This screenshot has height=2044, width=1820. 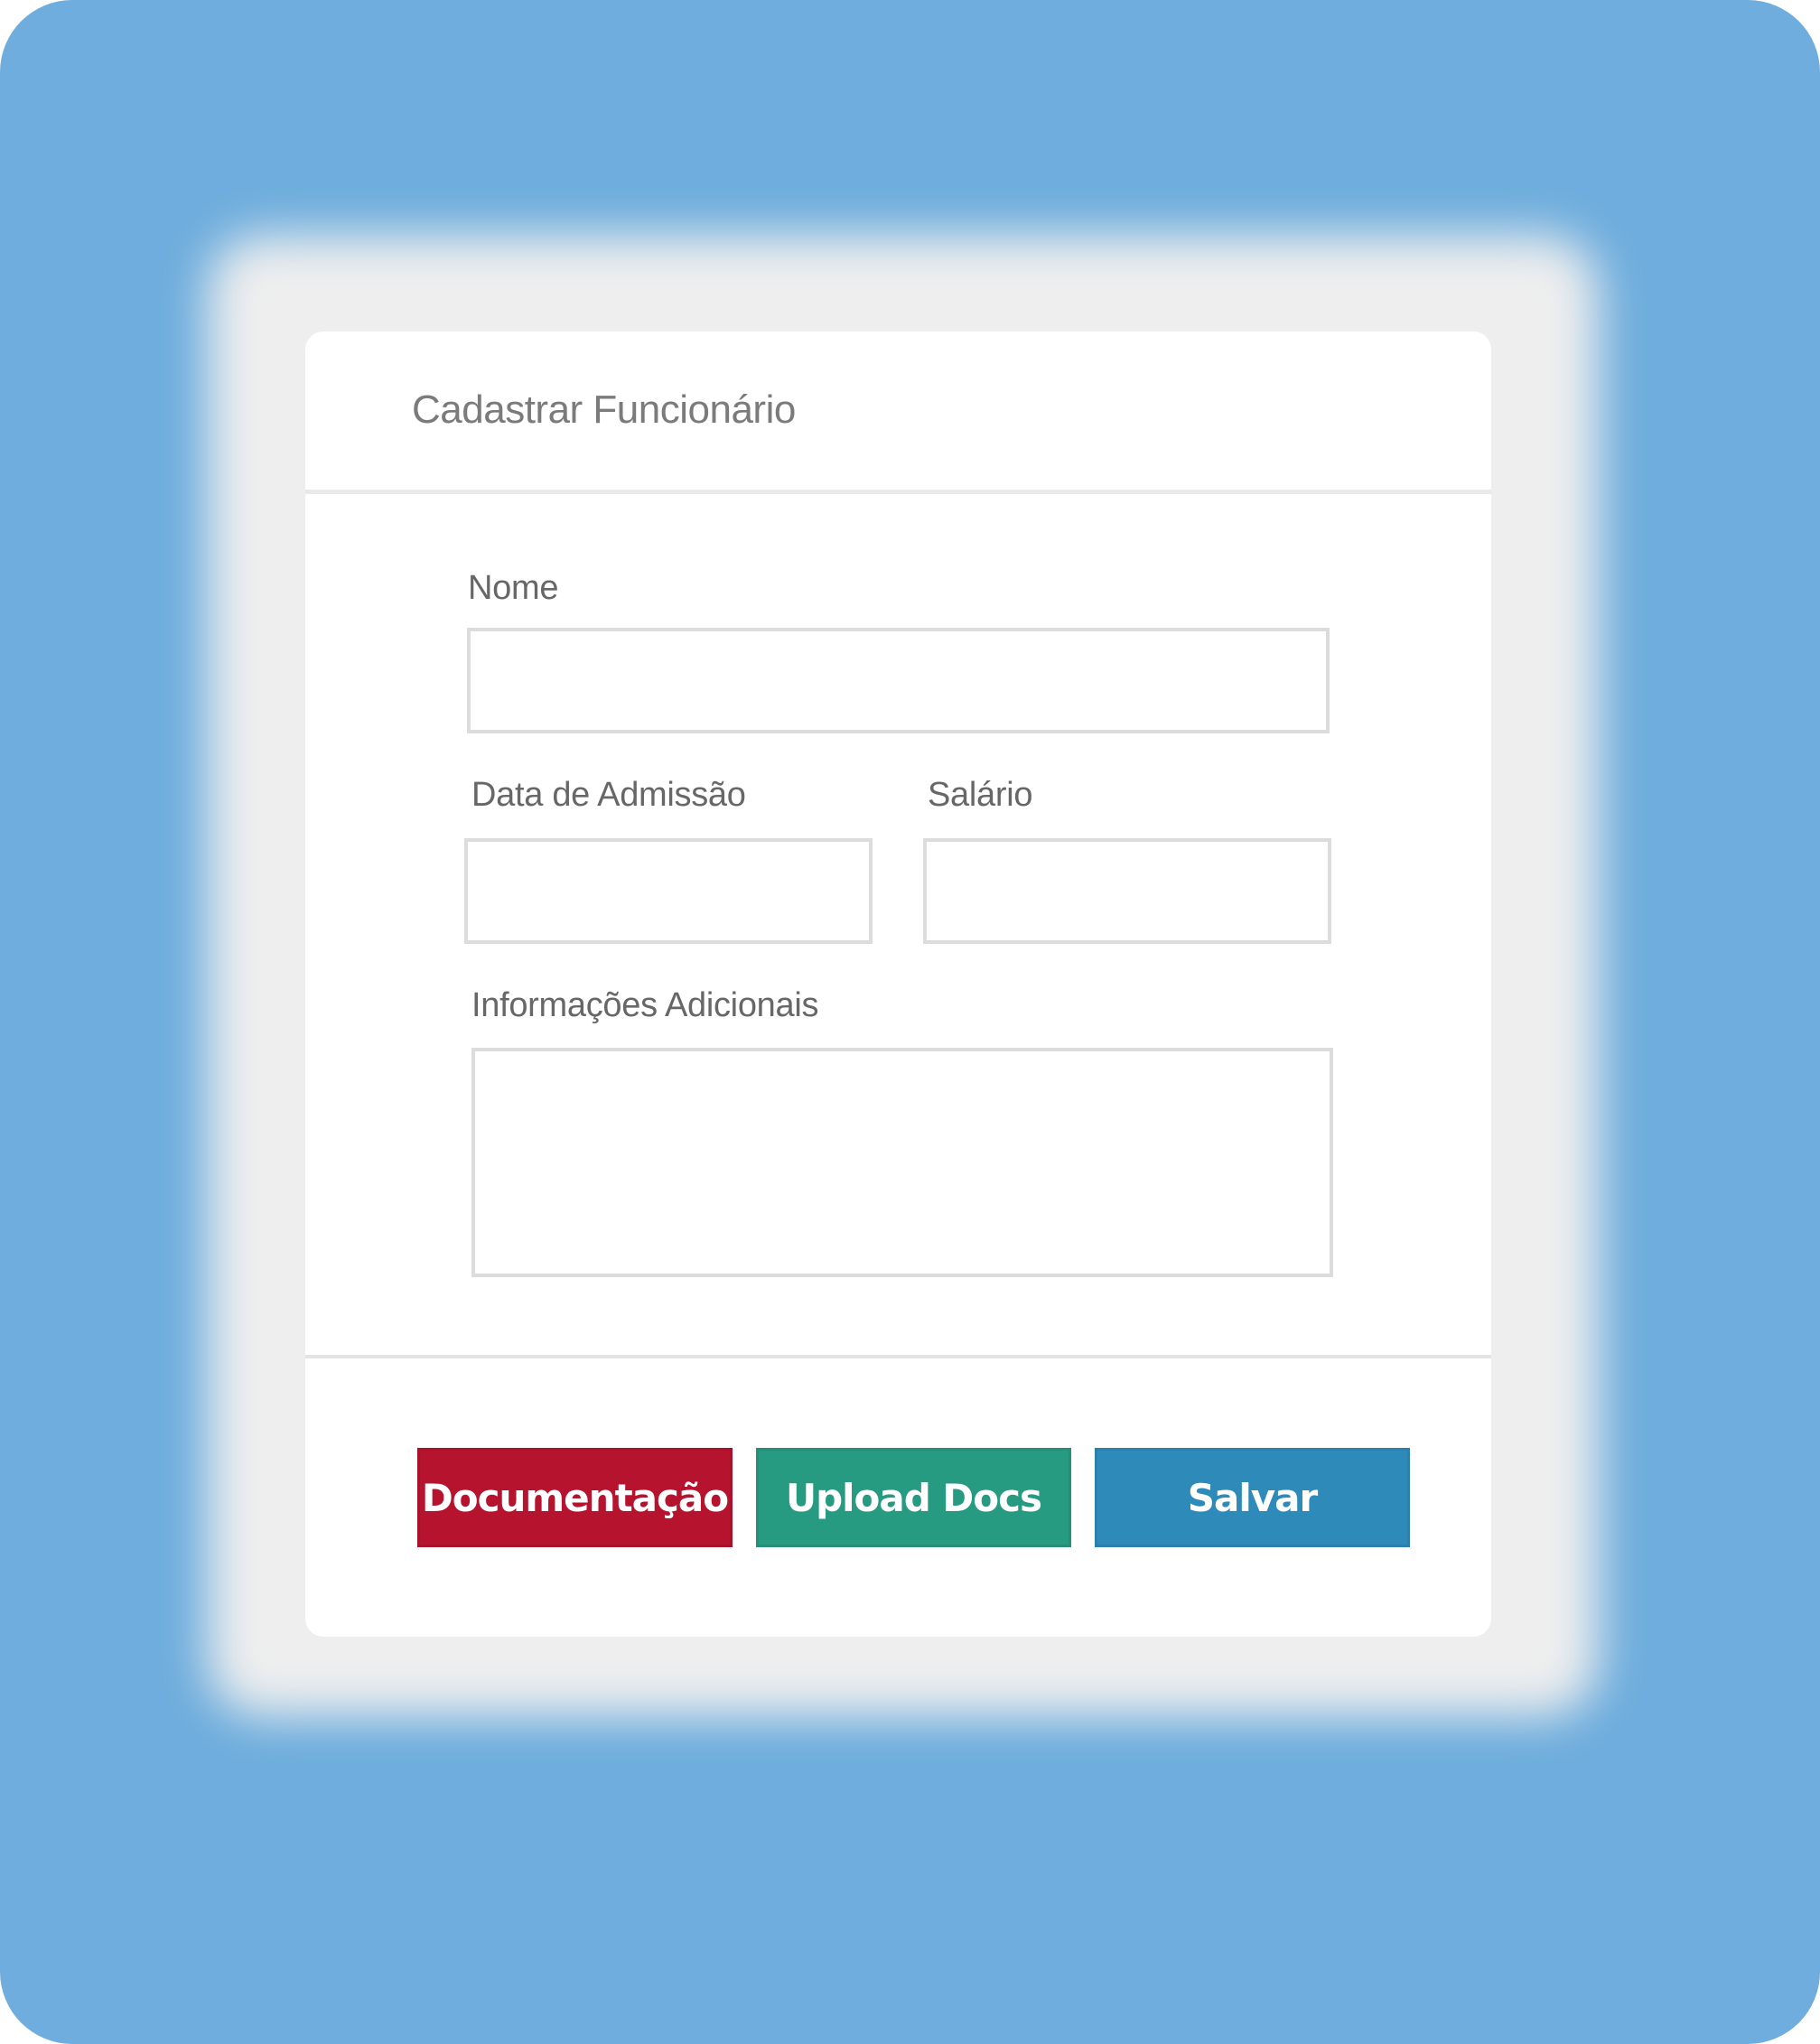 What do you see at coordinates (981, 795) in the screenshot?
I see `salario-label: Salário` at bounding box center [981, 795].